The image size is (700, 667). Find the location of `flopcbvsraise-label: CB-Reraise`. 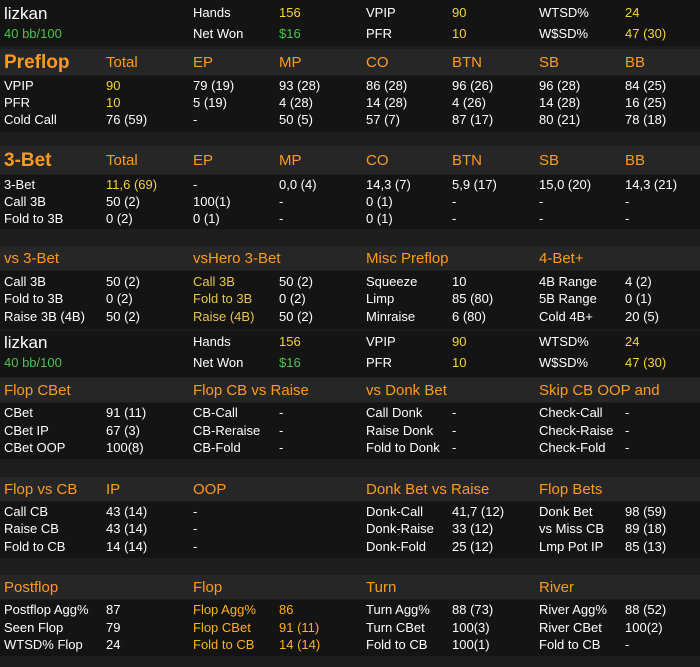

flopcbvsraise-label: CB-Reraise is located at coordinates (227, 430).